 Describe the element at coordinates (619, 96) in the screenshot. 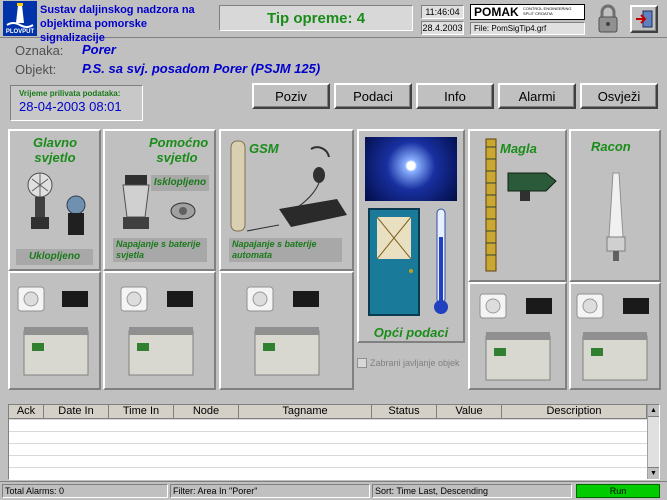

I see `osvjezi-button: Osvježi` at that location.